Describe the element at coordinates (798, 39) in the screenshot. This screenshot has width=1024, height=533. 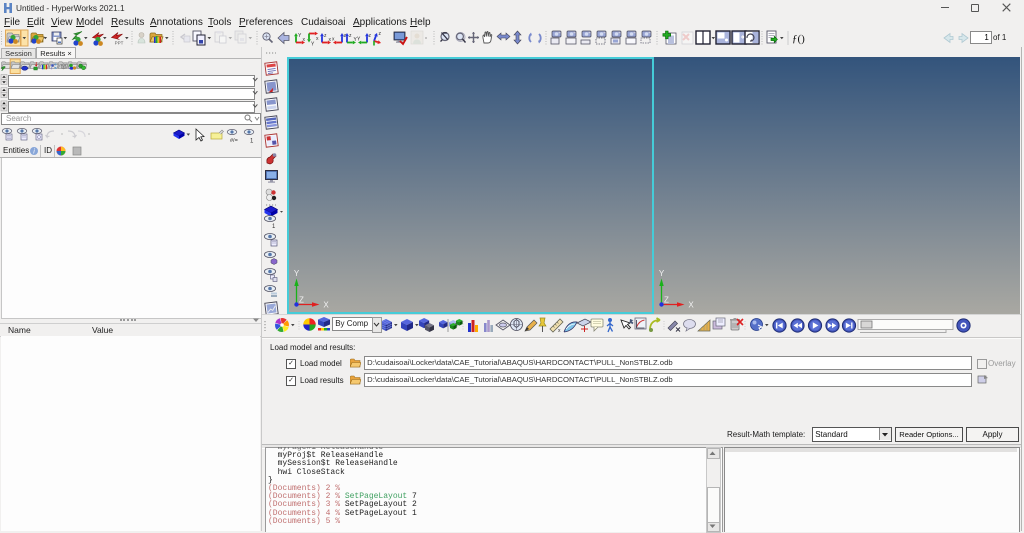
I see `svg-text: ƒ()` at that location.